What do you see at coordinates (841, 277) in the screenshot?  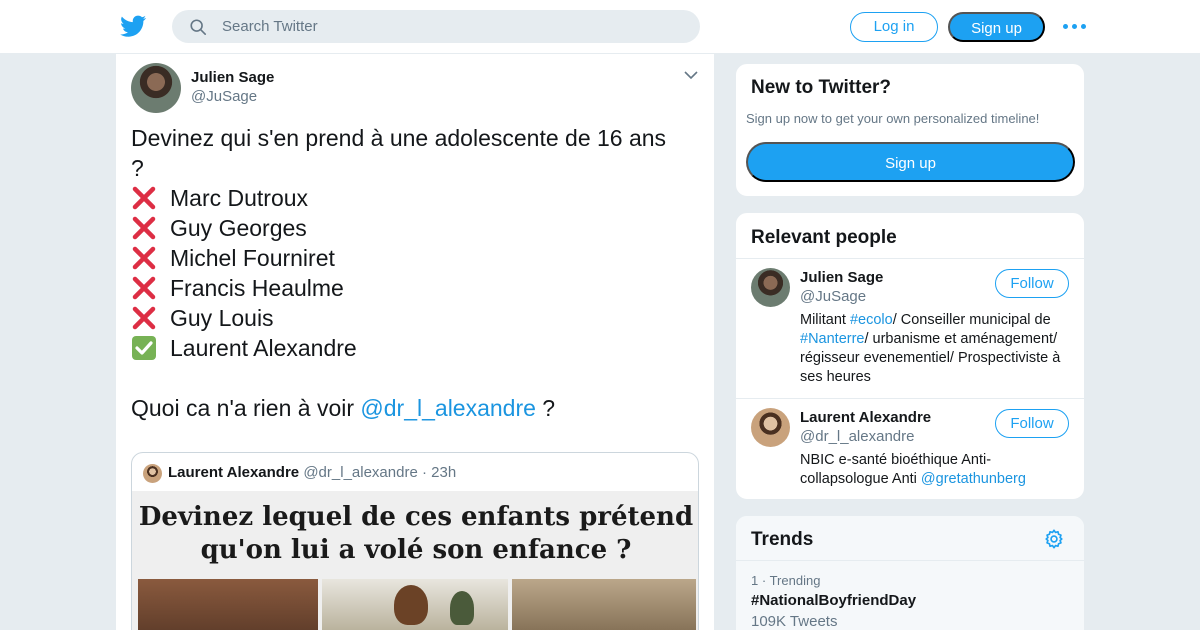 I see `person-name: Julien Sage` at bounding box center [841, 277].